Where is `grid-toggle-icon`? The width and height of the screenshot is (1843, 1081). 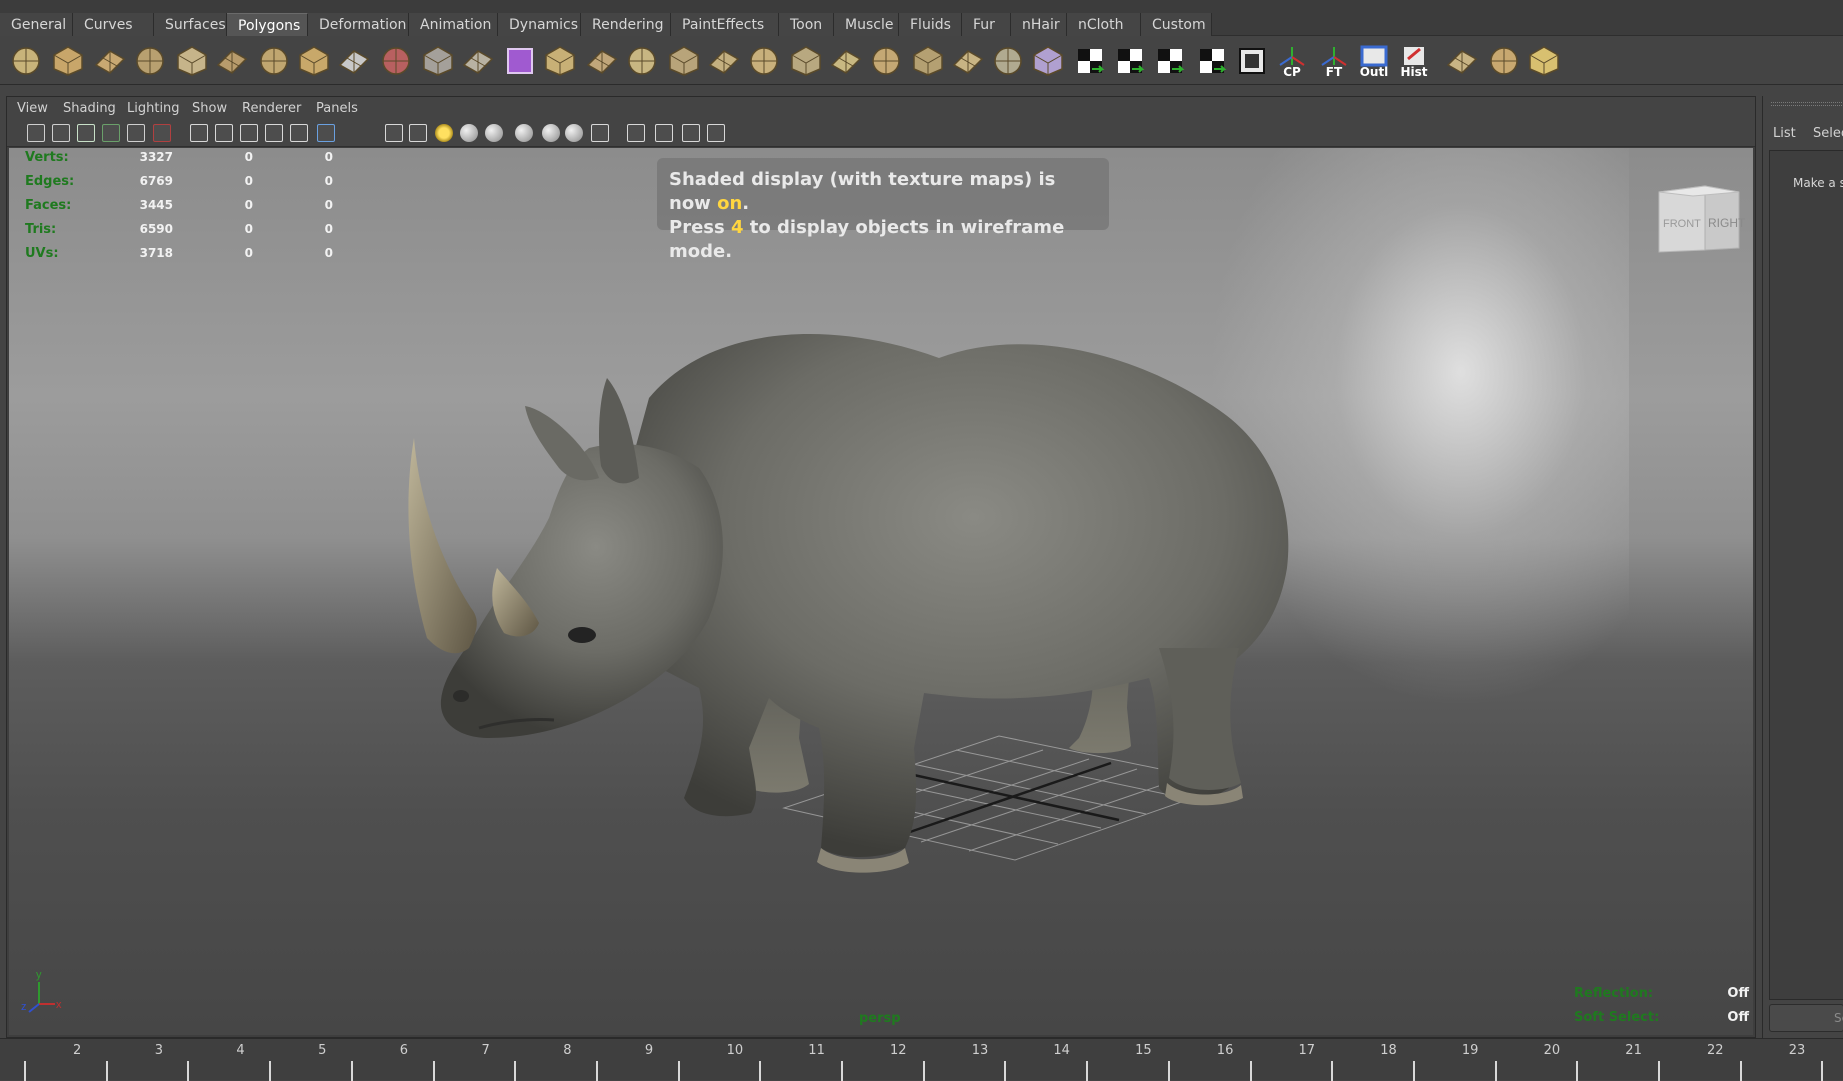
grid-toggle-icon is located at coordinates (136, 133).